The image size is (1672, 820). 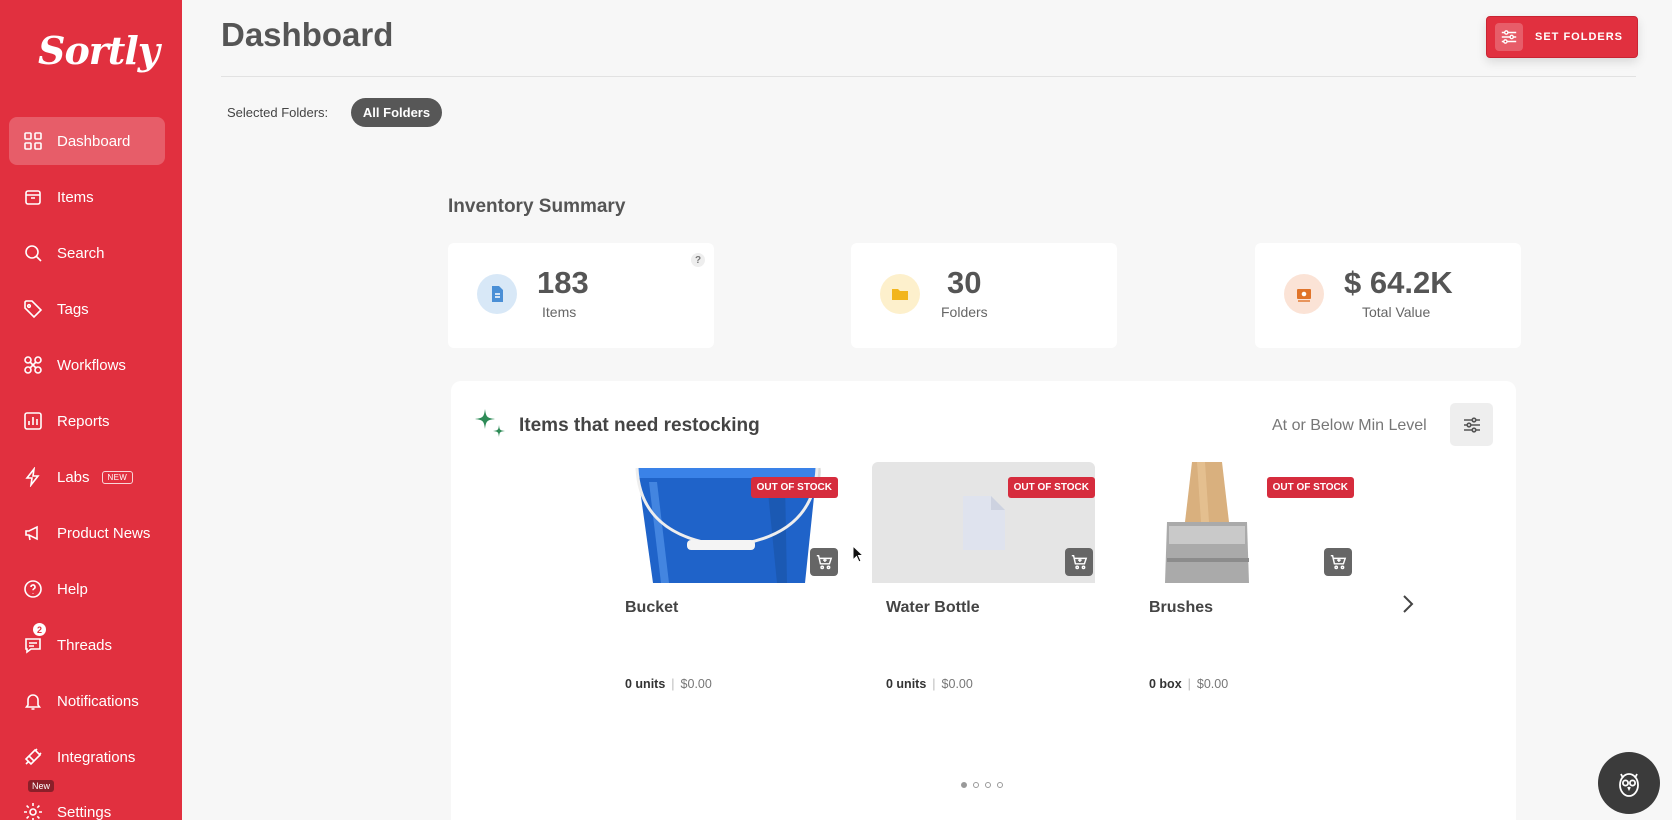 I want to click on workflows-icon, so click(x=33, y=365).